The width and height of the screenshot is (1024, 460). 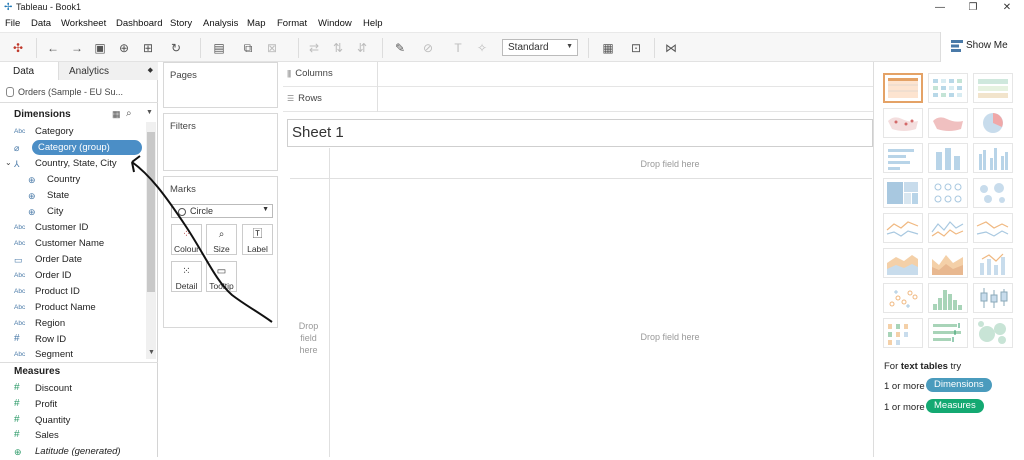 I want to click on sheet-title: Sheet 1, so click(x=580, y=133).